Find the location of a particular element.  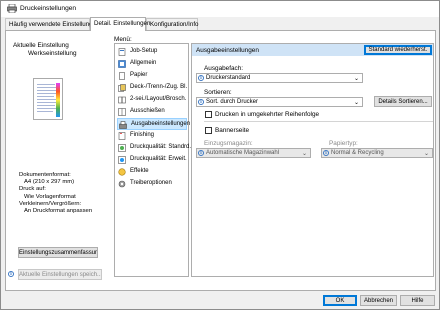

output-tray-label: Ausgabefach: is located at coordinates (224, 68).